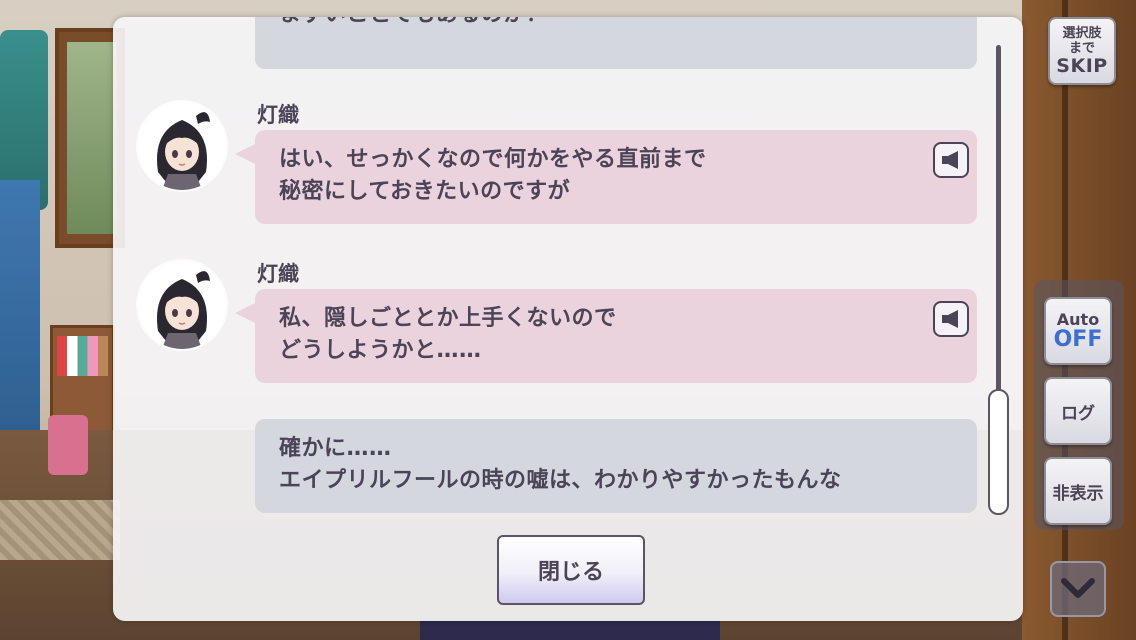 The image size is (1136, 640). I want to click on hide-ui-button: 非表示, so click(1078, 491).